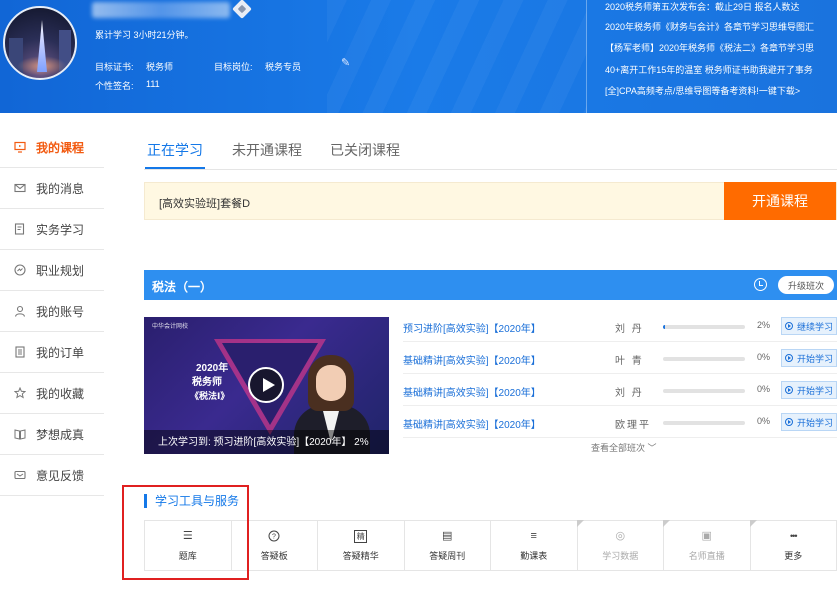  Describe the element at coordinates (534, 555) in the screenshot. I see `tool-label: 勤课表` at that location.